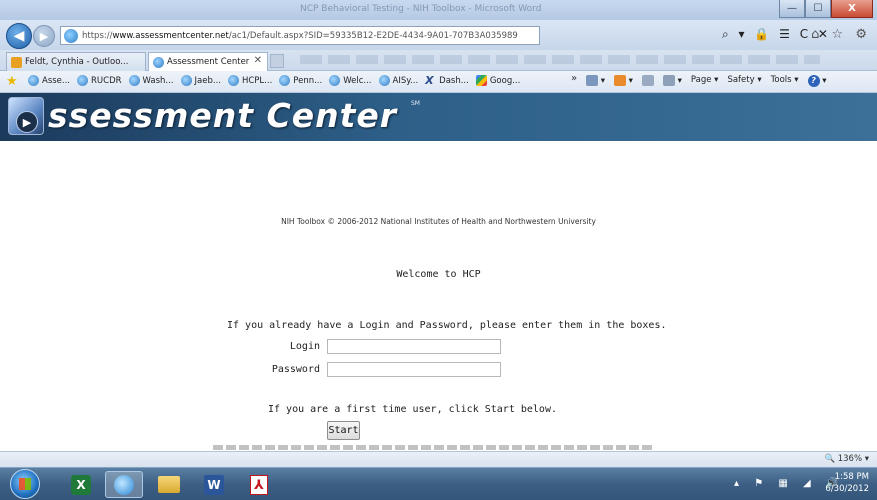 The height and width of the screenshot is (500, 877). What do you see at coordinates (433, 447) in the screenshot?
I see `cut-off-text-line` at bounding box center [433, 447].